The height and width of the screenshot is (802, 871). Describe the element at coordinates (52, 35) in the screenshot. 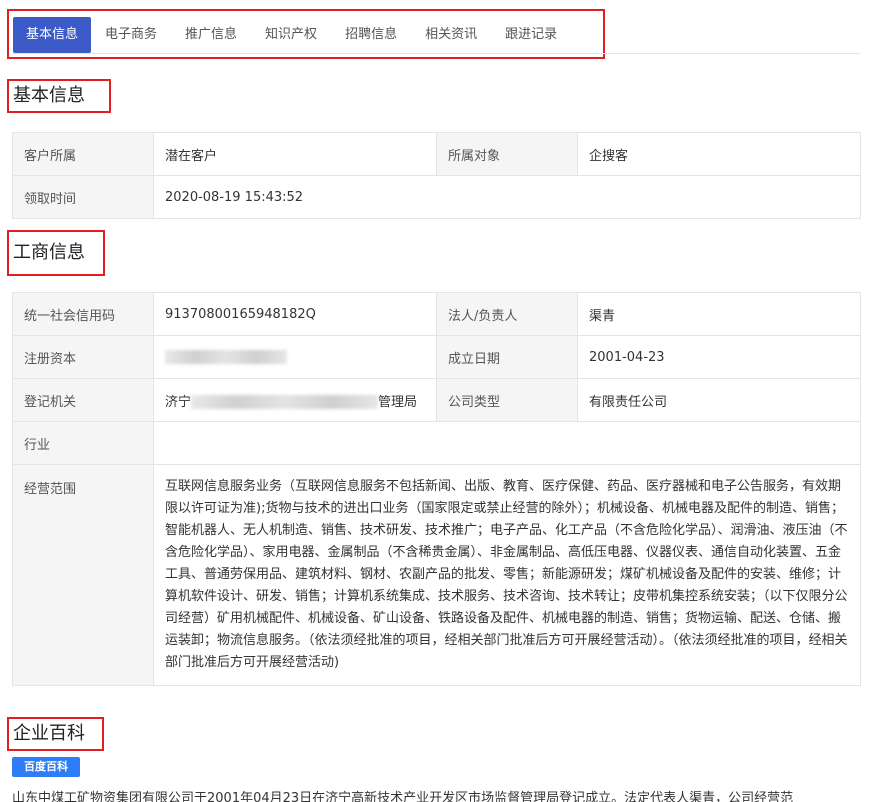

I see `tab-basic-info: 基本信息` at that location.